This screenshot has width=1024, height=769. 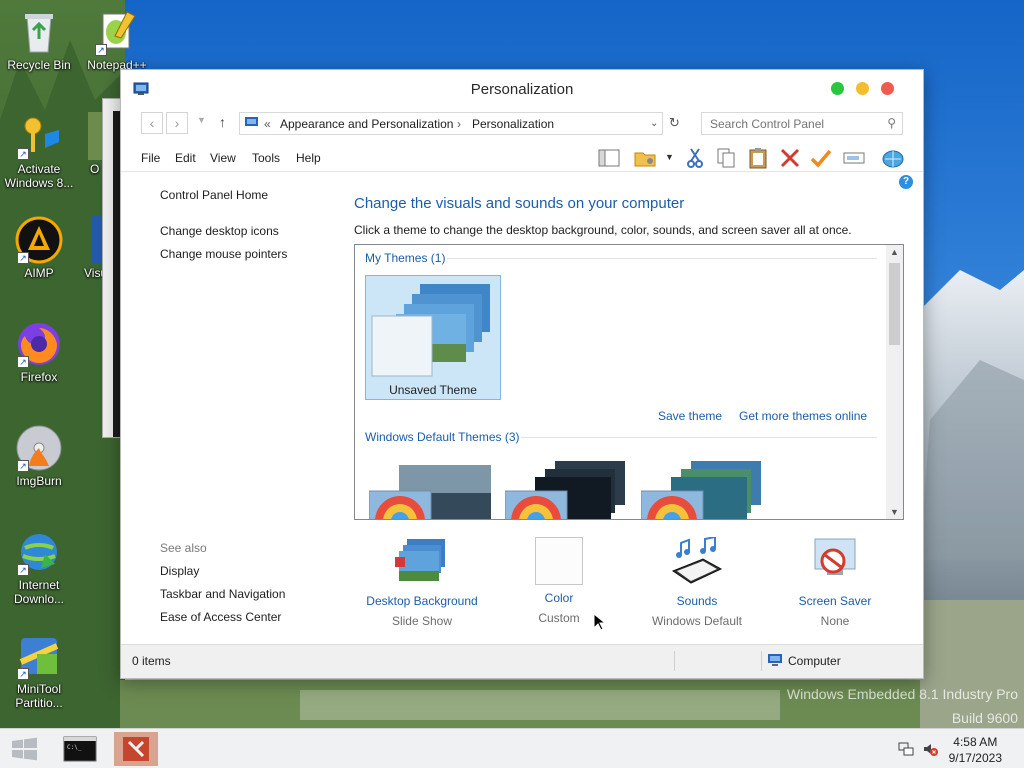 What do you see at coordinates (39, 481) in the screenshot?
I see `desktop-icon-label: ImgBurn` at bounding box center [39, 481].